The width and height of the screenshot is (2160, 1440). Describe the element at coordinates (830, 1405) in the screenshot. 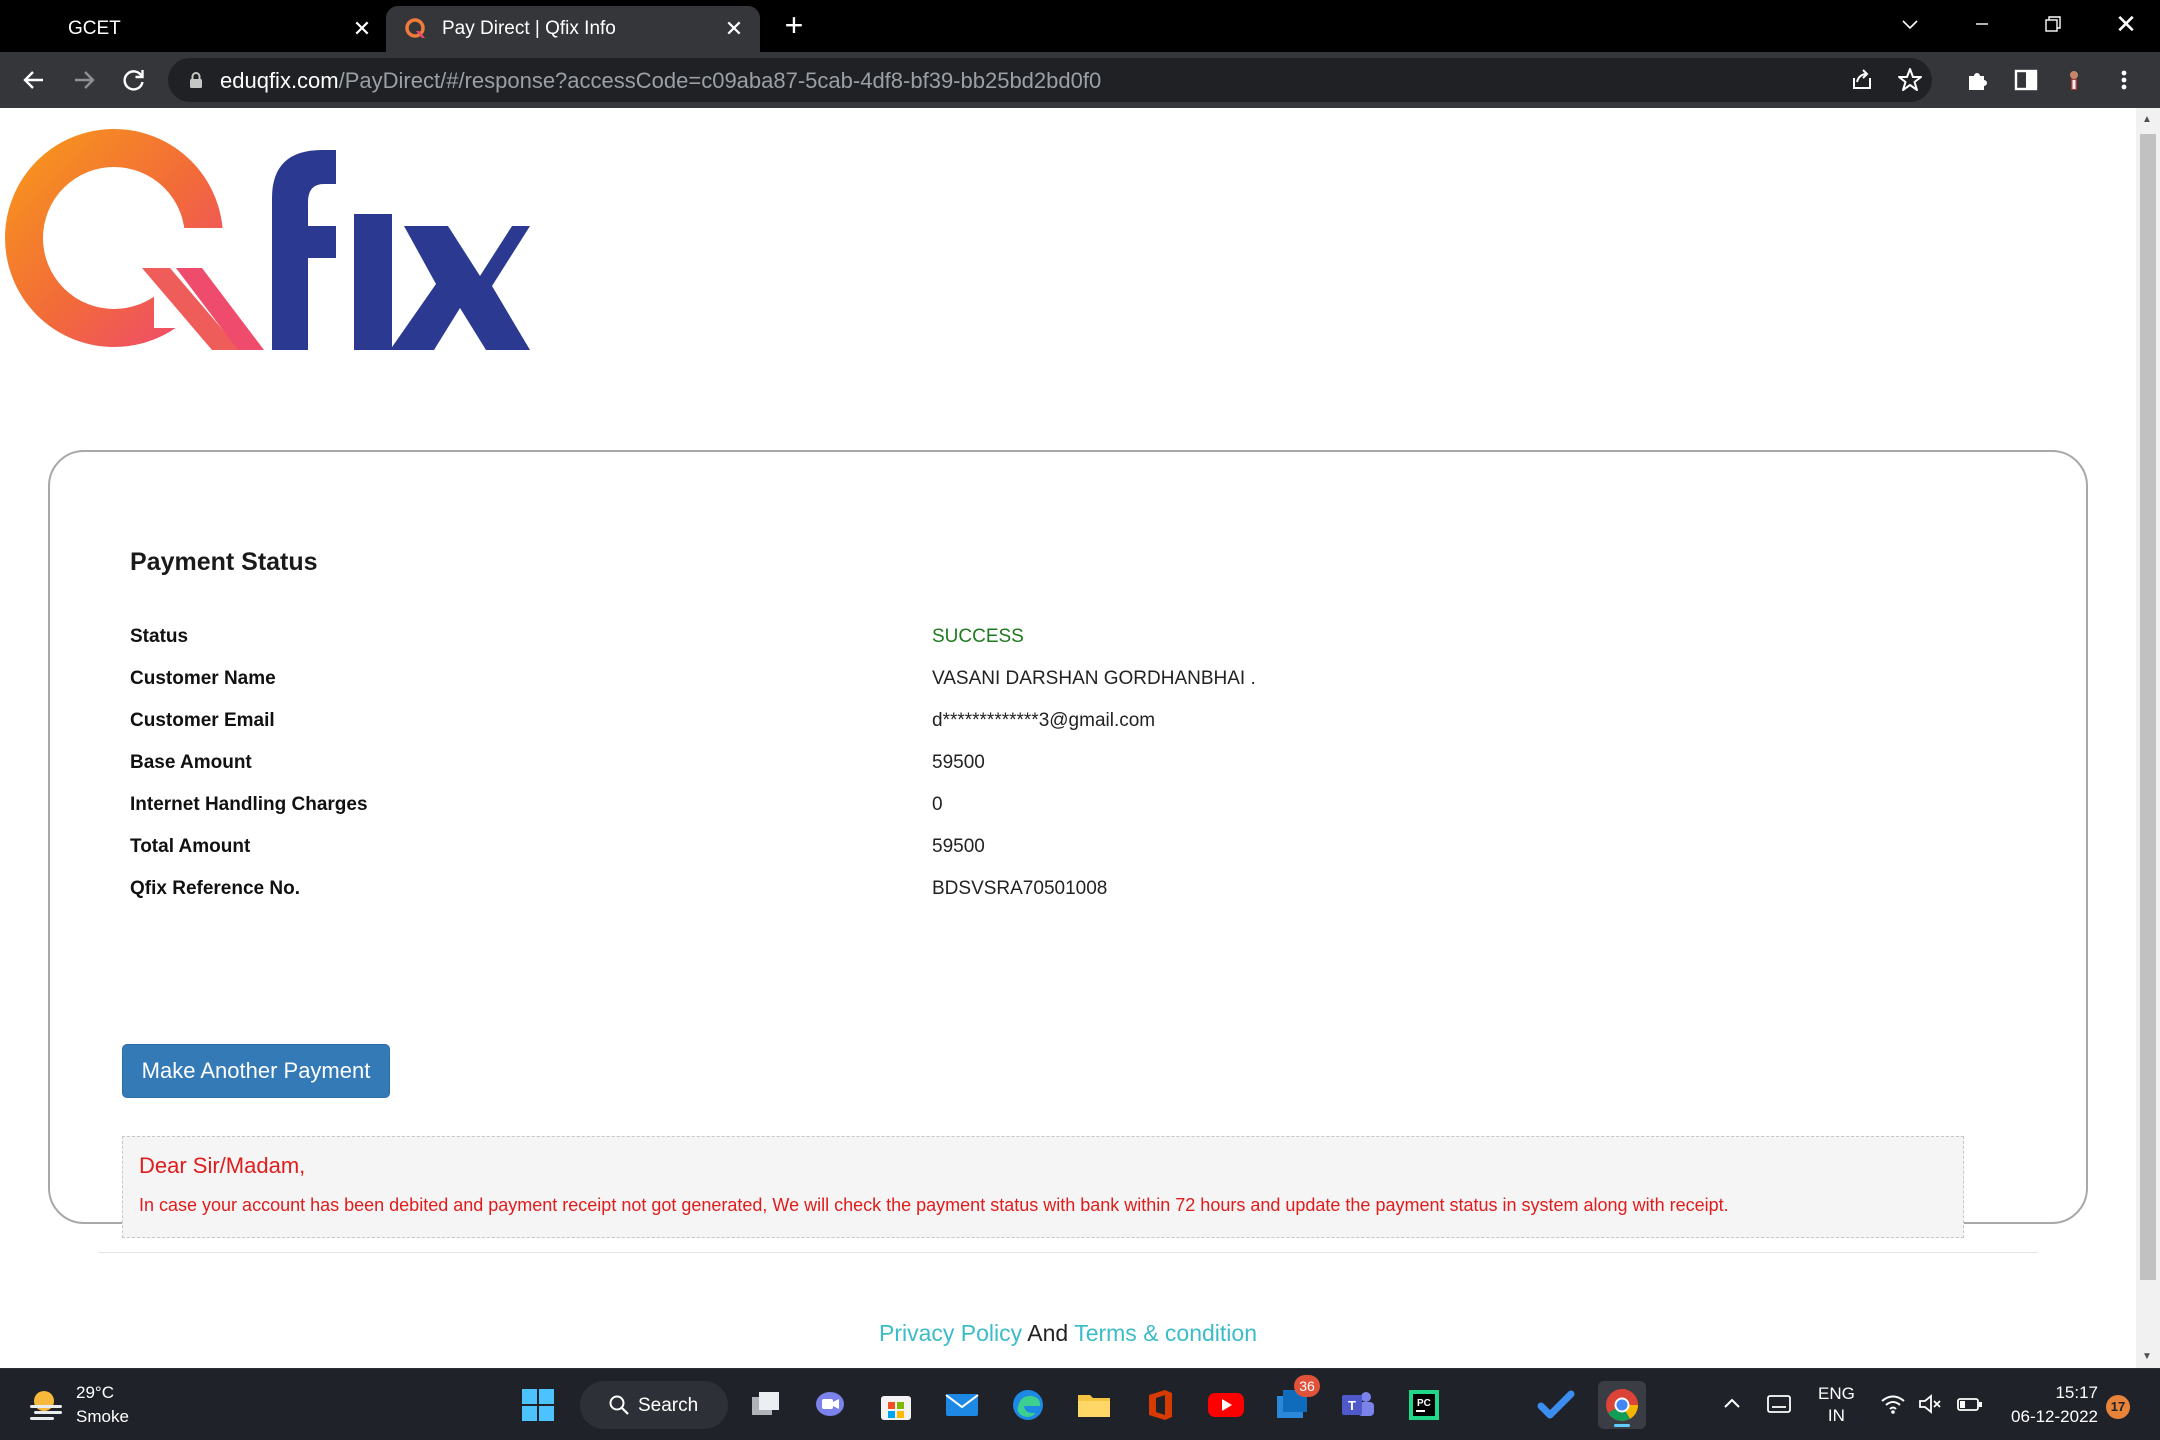

I see `teams-chat-icon` at that location.